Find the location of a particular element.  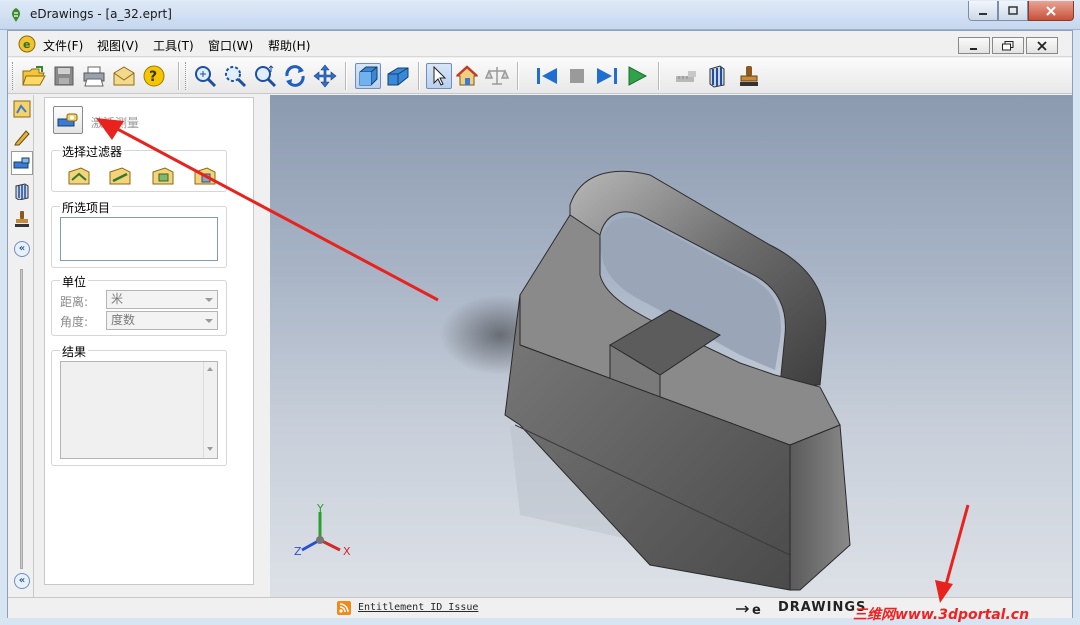

collapse-bottom-button: « is located at coordinates (22, 581).